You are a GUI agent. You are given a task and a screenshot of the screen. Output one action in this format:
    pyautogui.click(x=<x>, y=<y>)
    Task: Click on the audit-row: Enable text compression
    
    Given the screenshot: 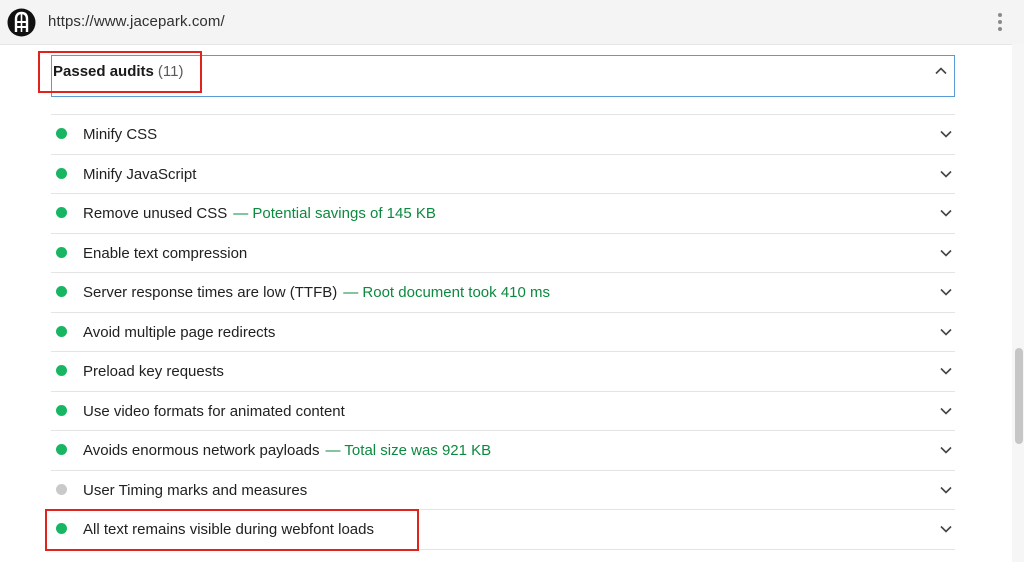 What is the action you would take?
    pyautogui.click(x=503, y=253)
    